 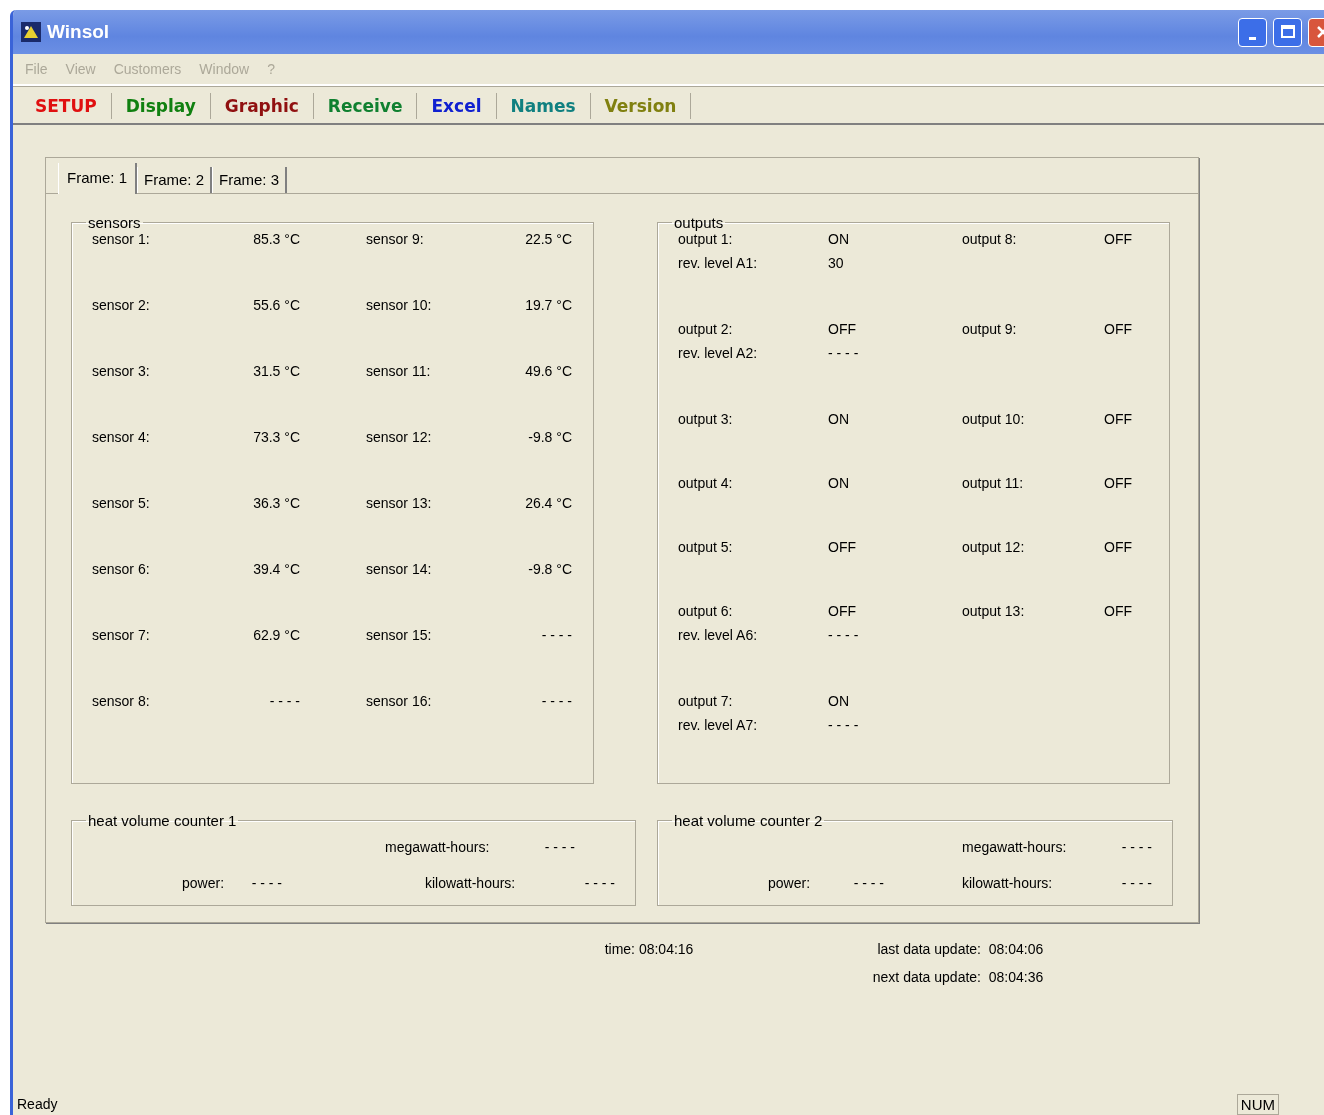 I want to click on label-text: time:, so click(x=619, y=949).